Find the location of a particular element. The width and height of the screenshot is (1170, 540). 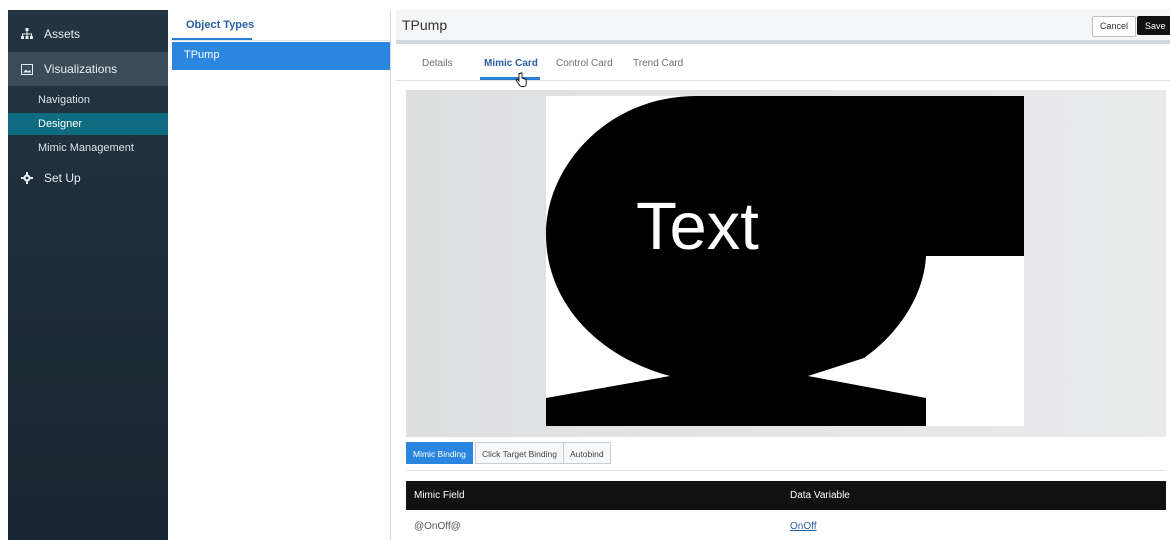

tab-mimic-card: Mimic Card is located at coordinates (511, 63).